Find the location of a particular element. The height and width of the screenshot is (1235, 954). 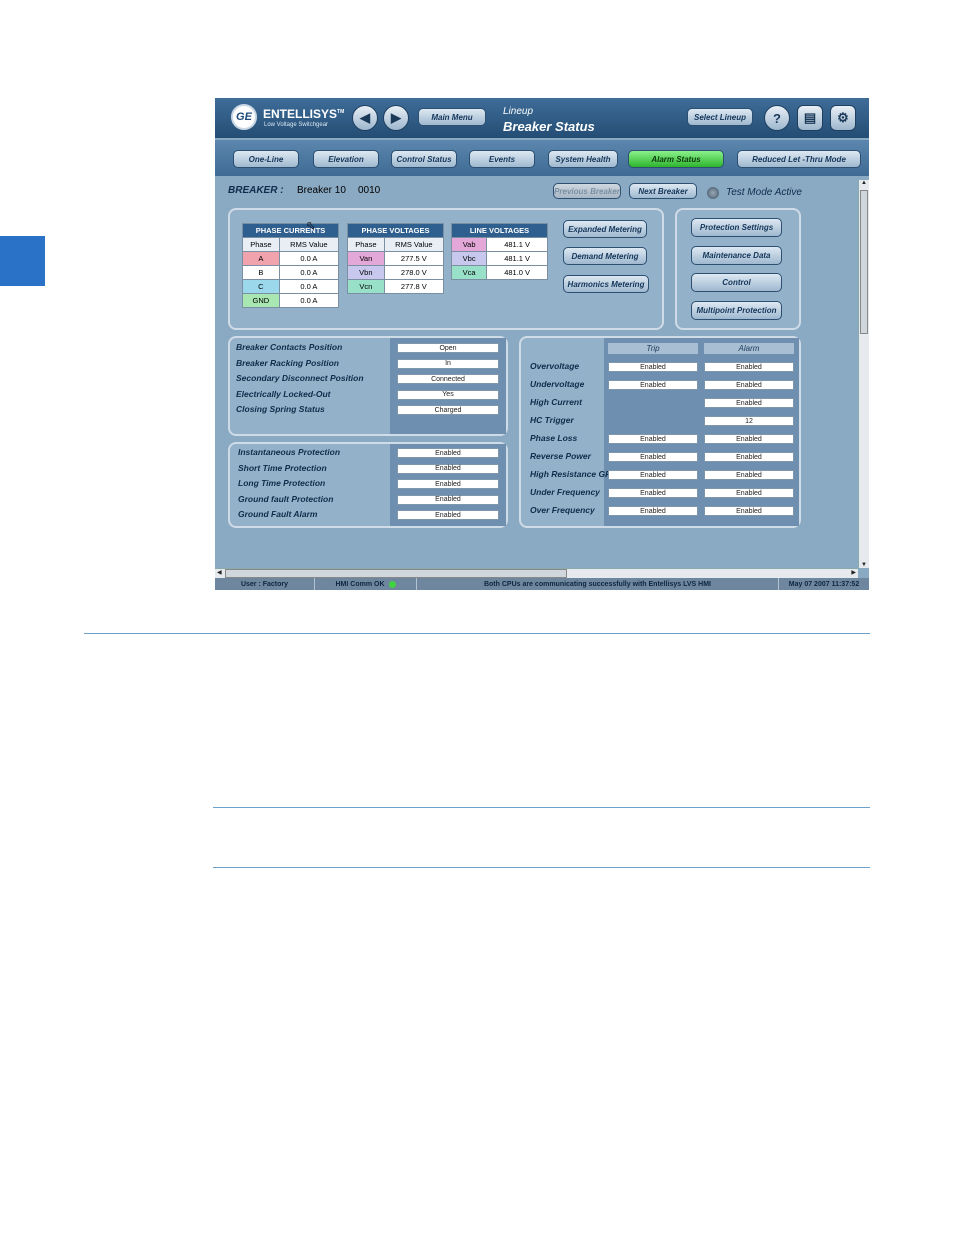

protection-label-long-time-protection: Long Time Protection is located at coordinates (282, 483).